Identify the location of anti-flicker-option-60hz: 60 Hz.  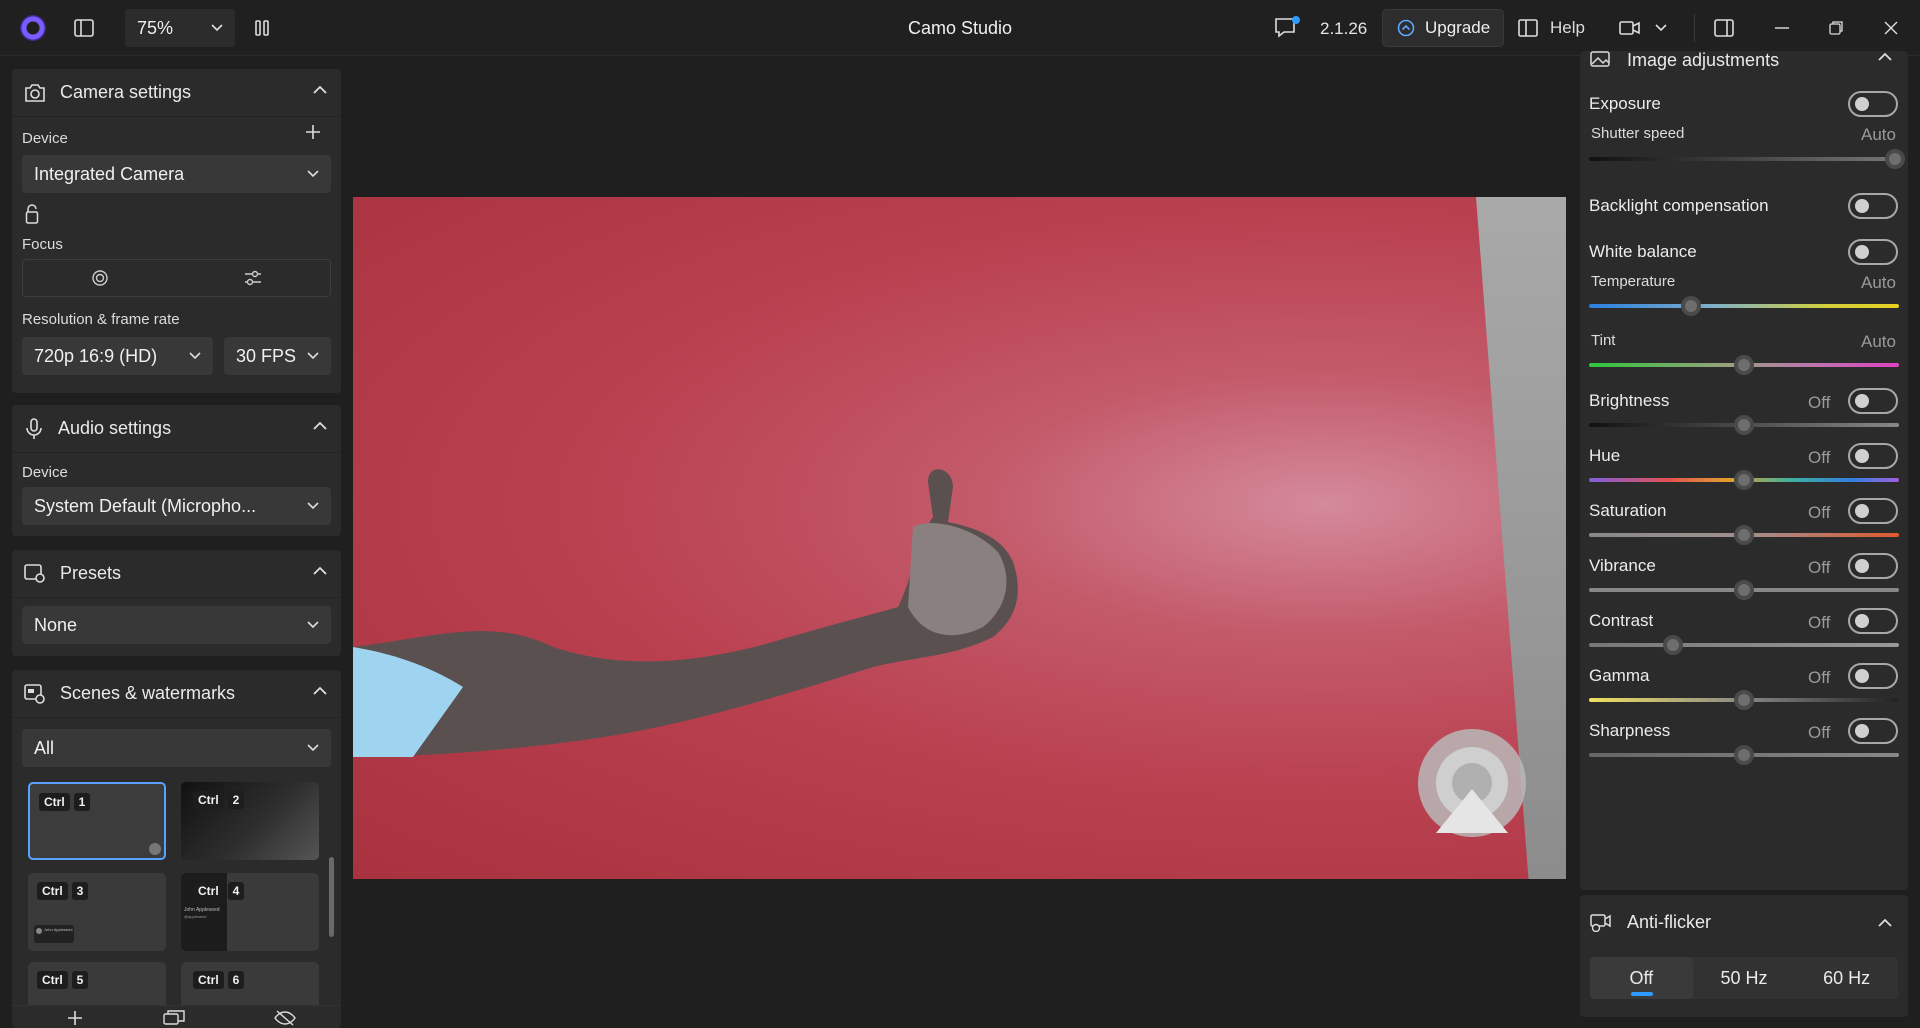
(1846, 978).